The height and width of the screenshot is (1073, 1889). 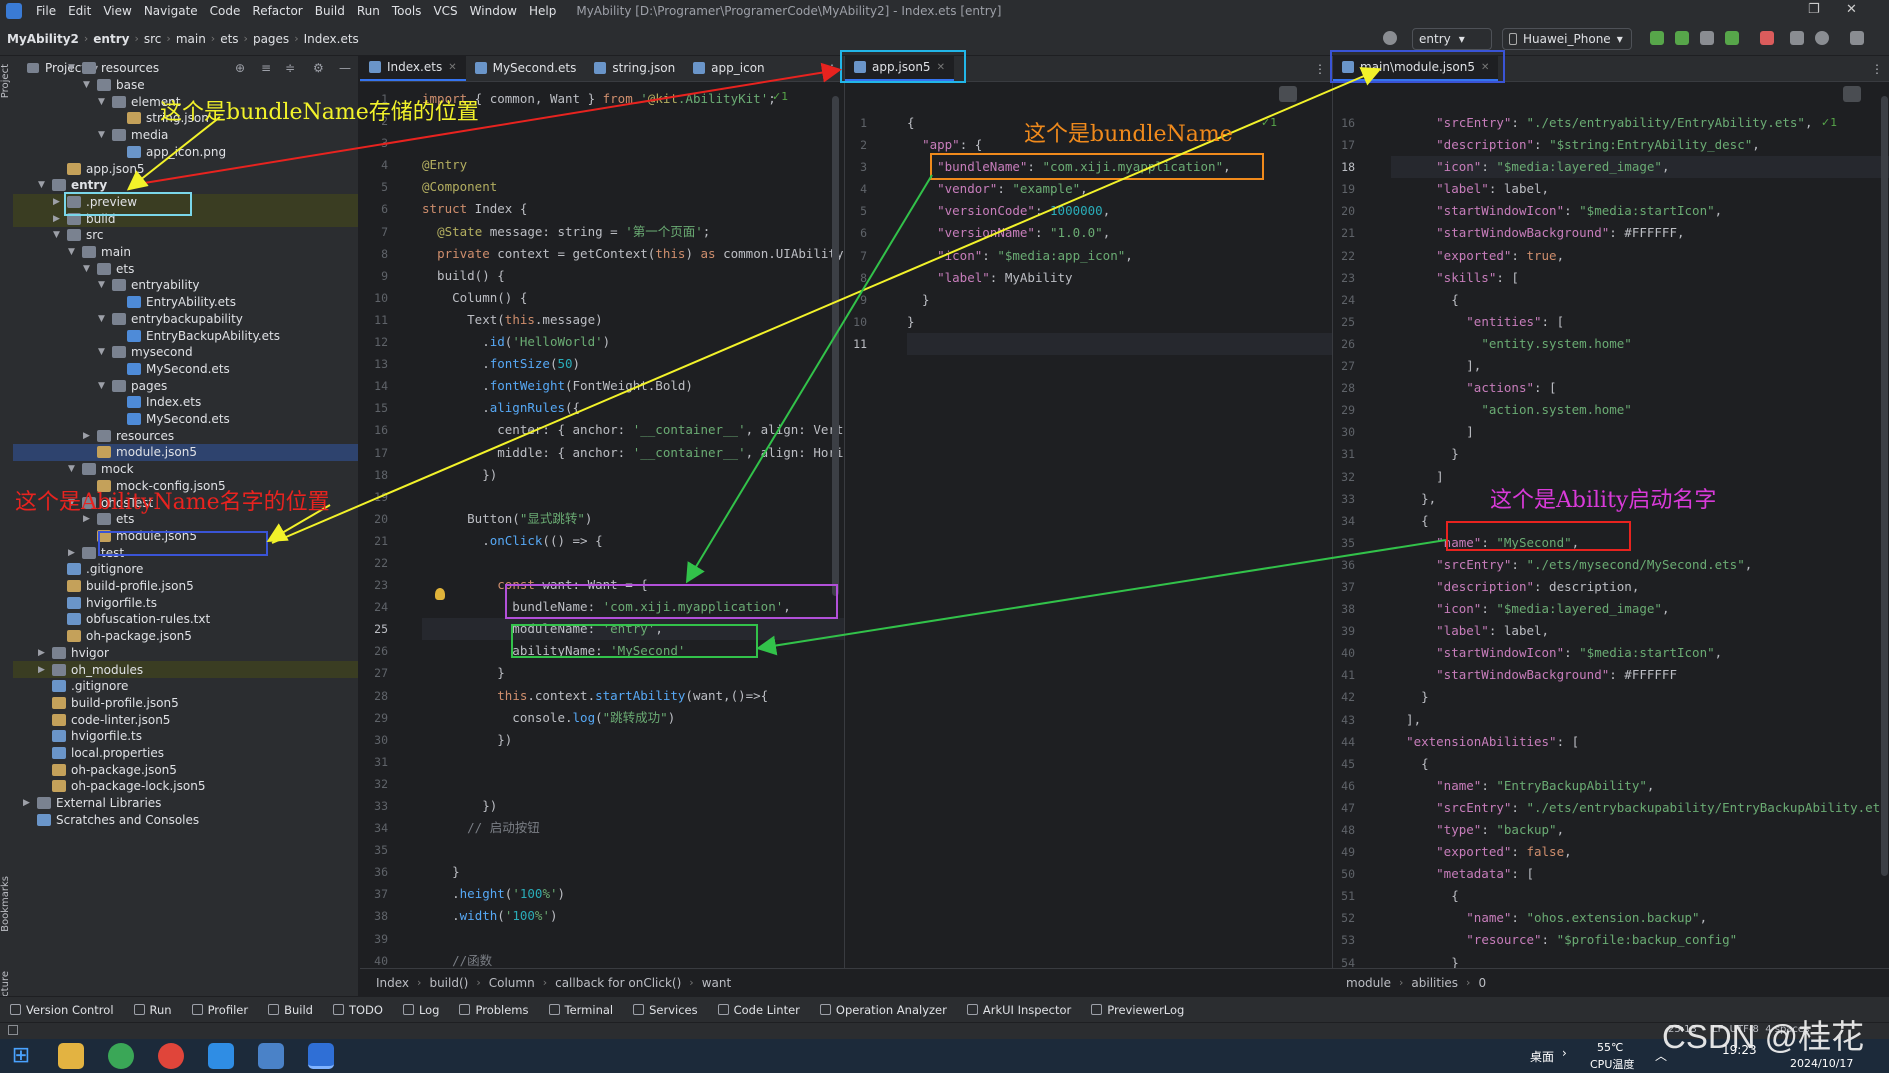 What do you see at coordinates (486, 124) in the screenshot?
I see `arrow-app-json5` at bounding box center [486, 124].